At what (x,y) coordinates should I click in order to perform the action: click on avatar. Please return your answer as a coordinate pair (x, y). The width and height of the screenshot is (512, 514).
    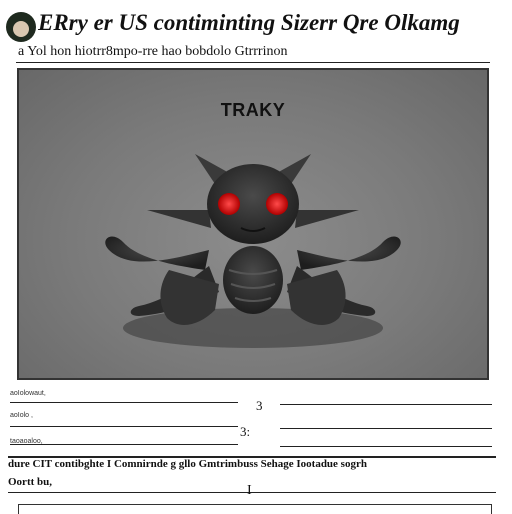
    Looking at the image, I should click on (21, 27).